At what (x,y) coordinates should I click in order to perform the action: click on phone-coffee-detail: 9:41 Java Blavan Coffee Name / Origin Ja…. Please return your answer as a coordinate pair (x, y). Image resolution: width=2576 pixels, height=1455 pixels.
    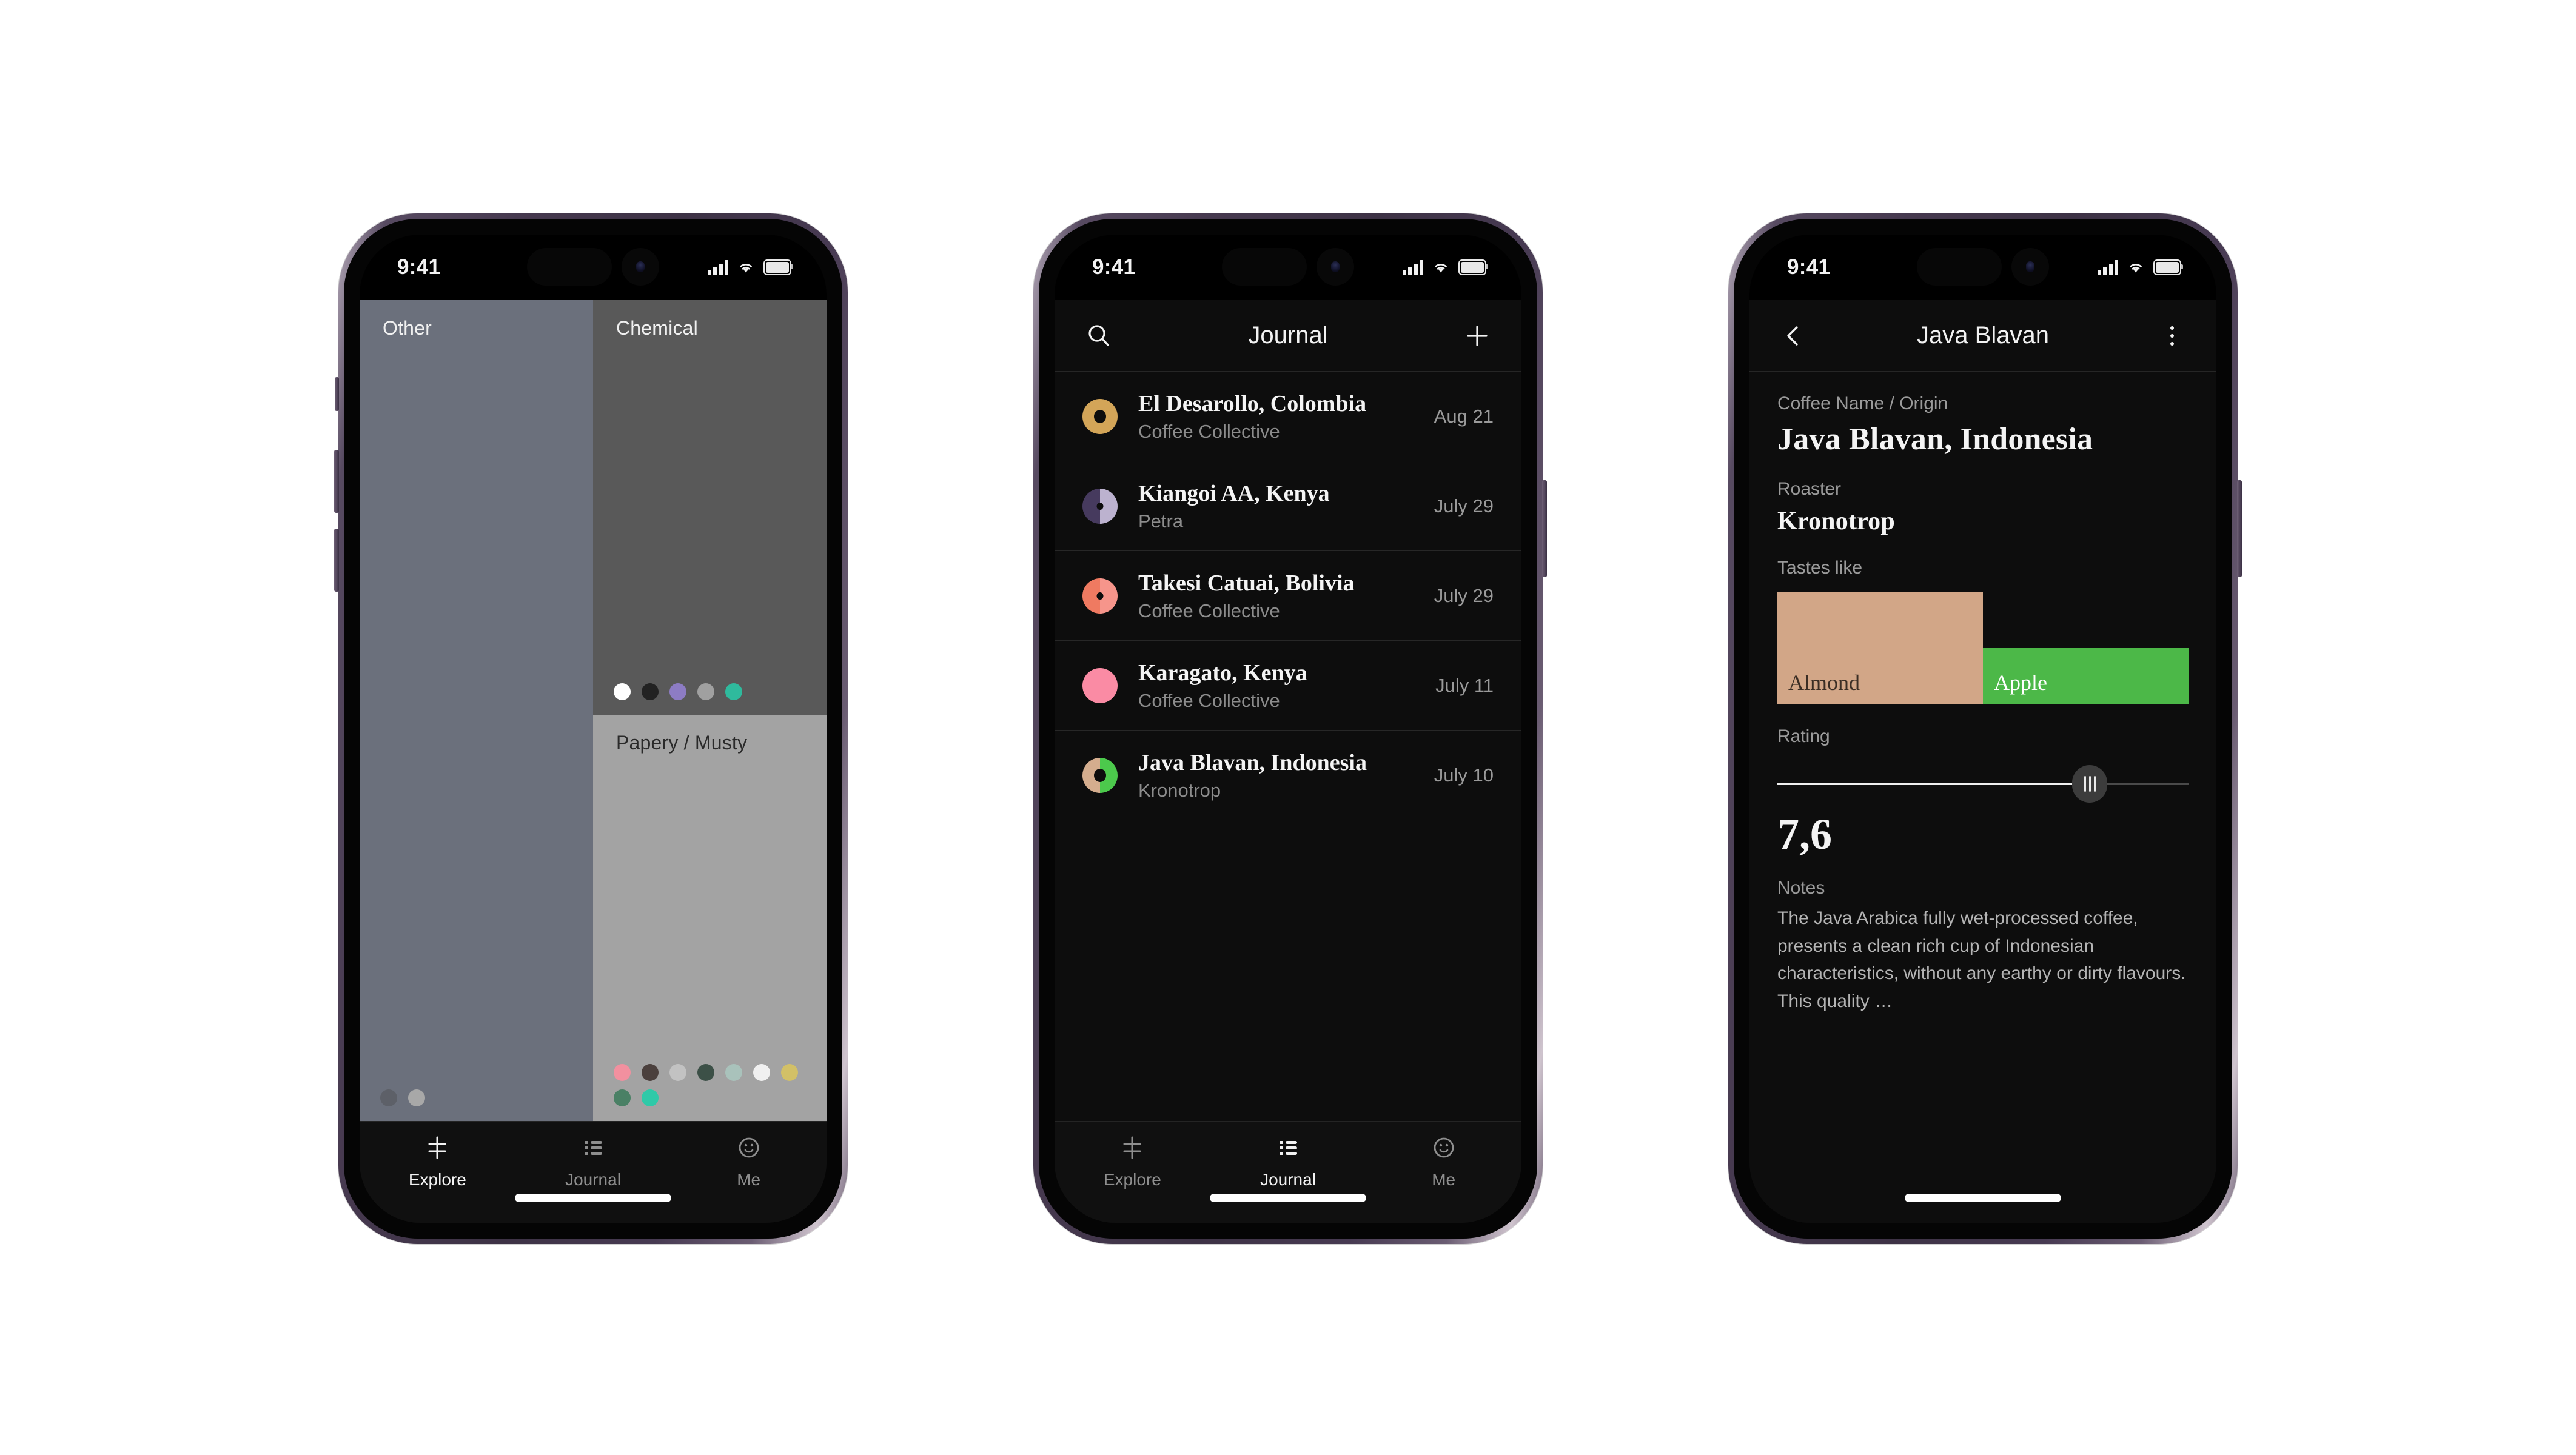
    Looking at the image, I should click on (1985, 728).